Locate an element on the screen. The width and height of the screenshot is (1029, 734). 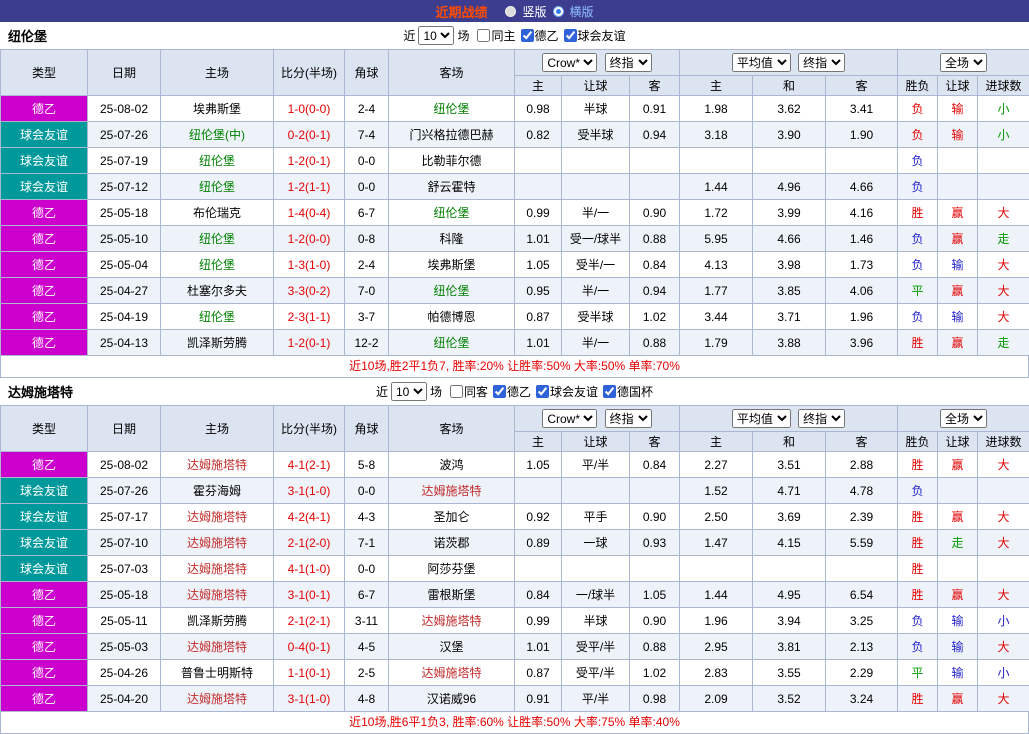
vertical-layout-label: 竖版 is located at coordinates (534, 11).